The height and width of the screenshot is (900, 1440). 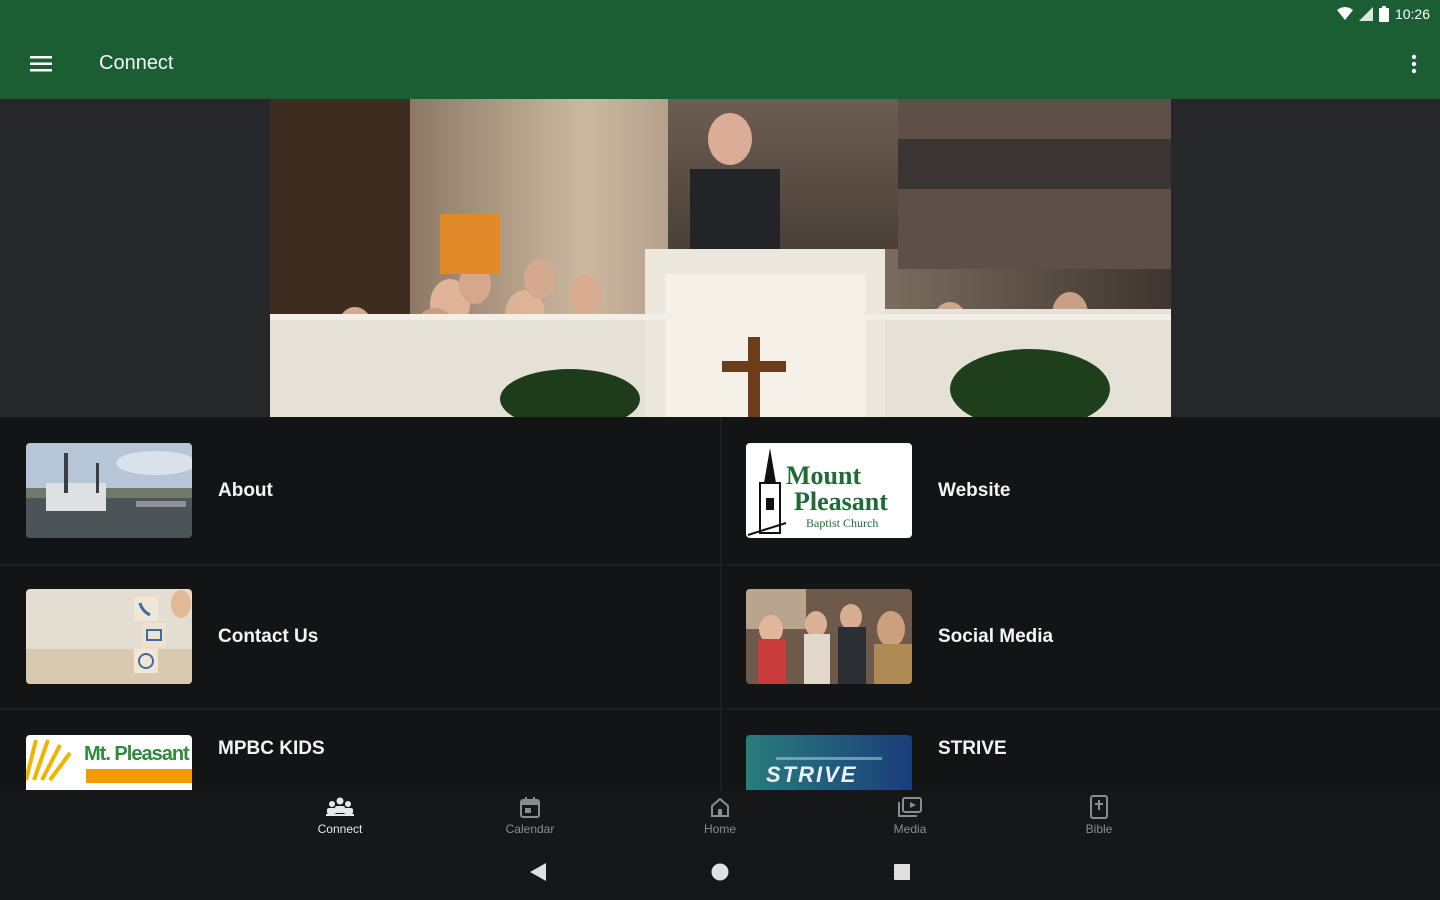 What do you see at coordinates (720, 807) in the screenshot?
I see `home-icon` at bounding box center [720, 807].